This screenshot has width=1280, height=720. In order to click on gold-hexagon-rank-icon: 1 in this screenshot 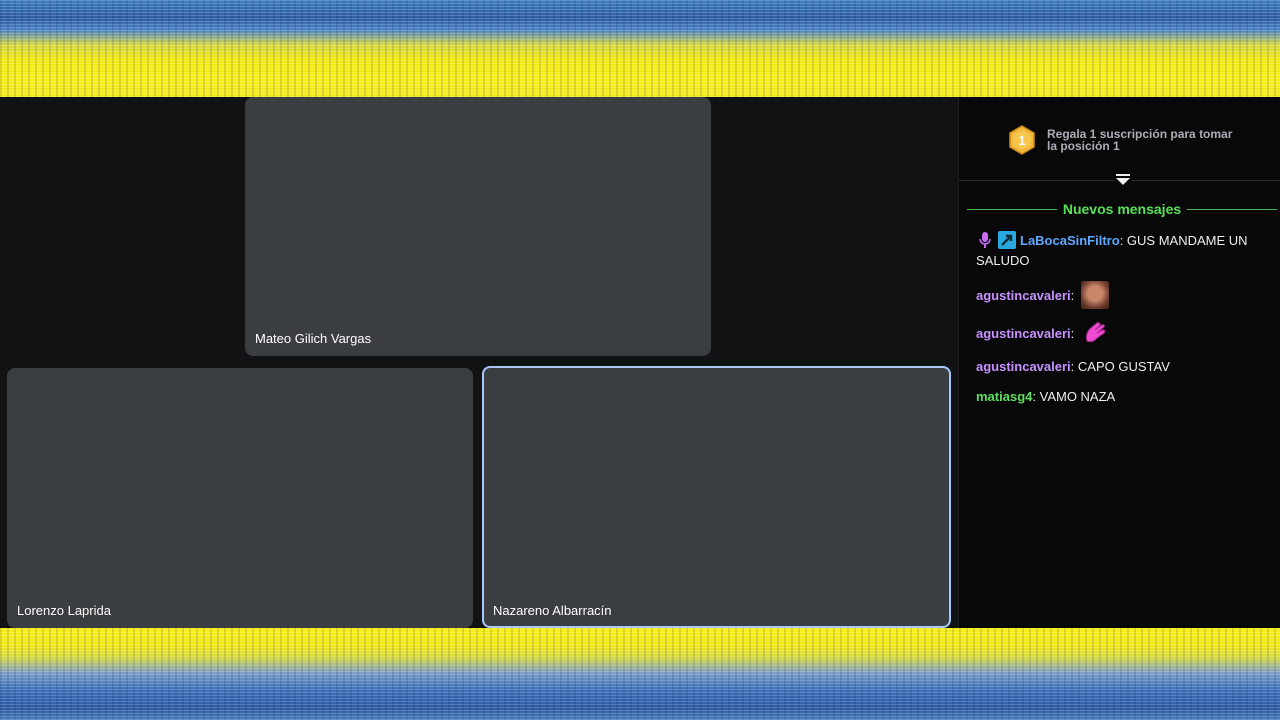, I will do `click(1022, 140)`.